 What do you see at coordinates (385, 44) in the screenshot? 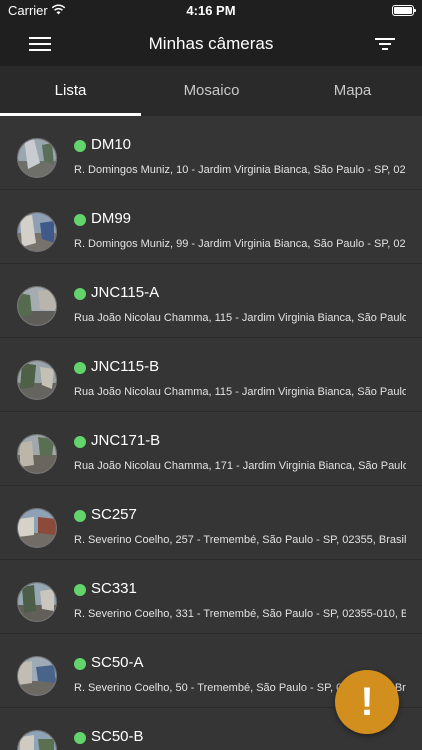
I see `filter-icon` at bounding box center [385, 44].